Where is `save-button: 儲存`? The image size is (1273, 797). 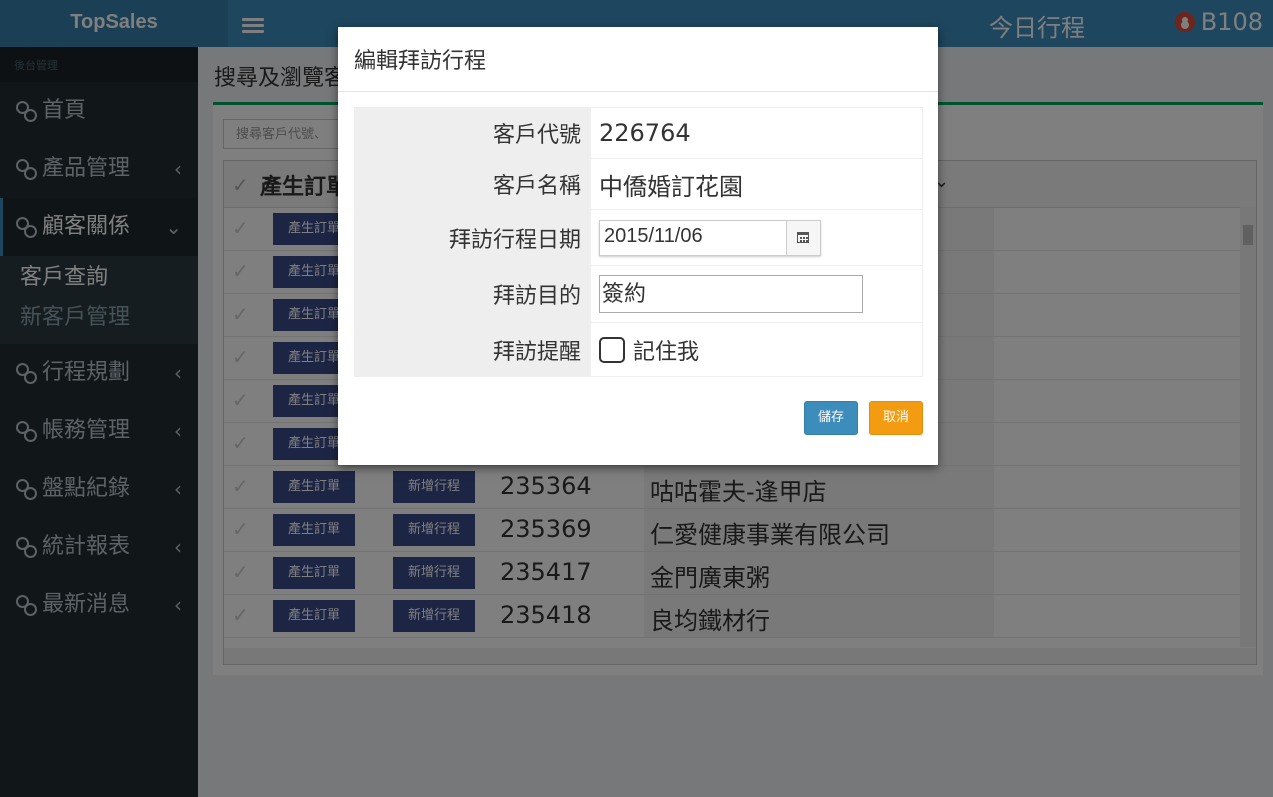
save-button: 儲存 is located at coordinates (831, 418).